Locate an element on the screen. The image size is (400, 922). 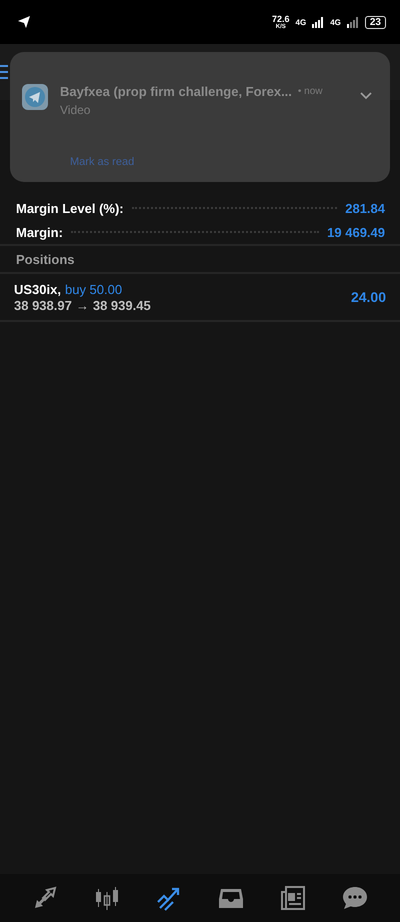
menu-icon is located at coordinates (4, 72).